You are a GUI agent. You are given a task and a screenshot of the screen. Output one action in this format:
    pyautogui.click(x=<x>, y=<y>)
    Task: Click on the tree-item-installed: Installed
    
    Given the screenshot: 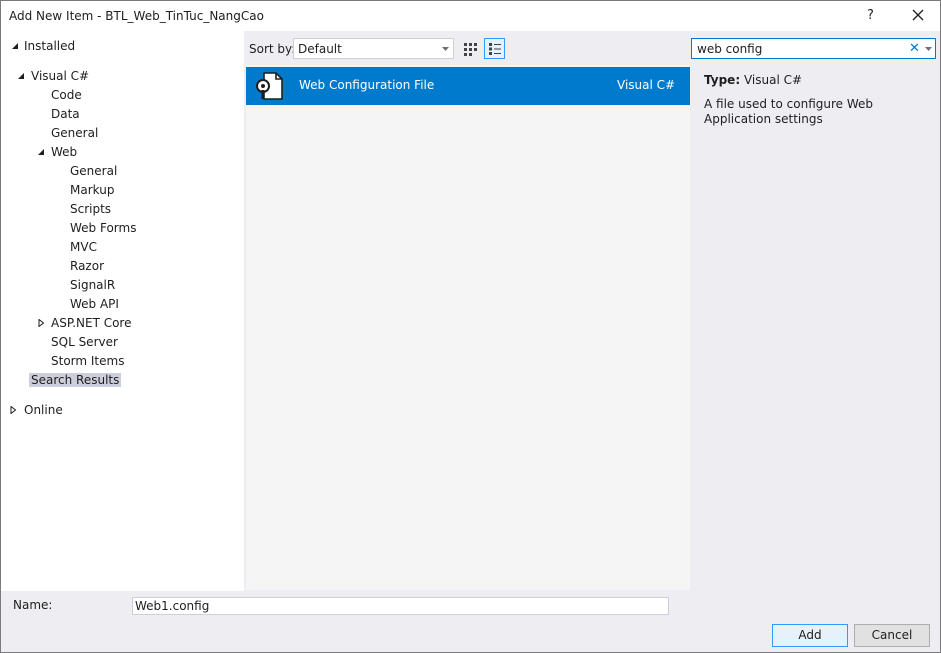 What is the action you would take?
    pyautogui.click(x=43, y=46)
    